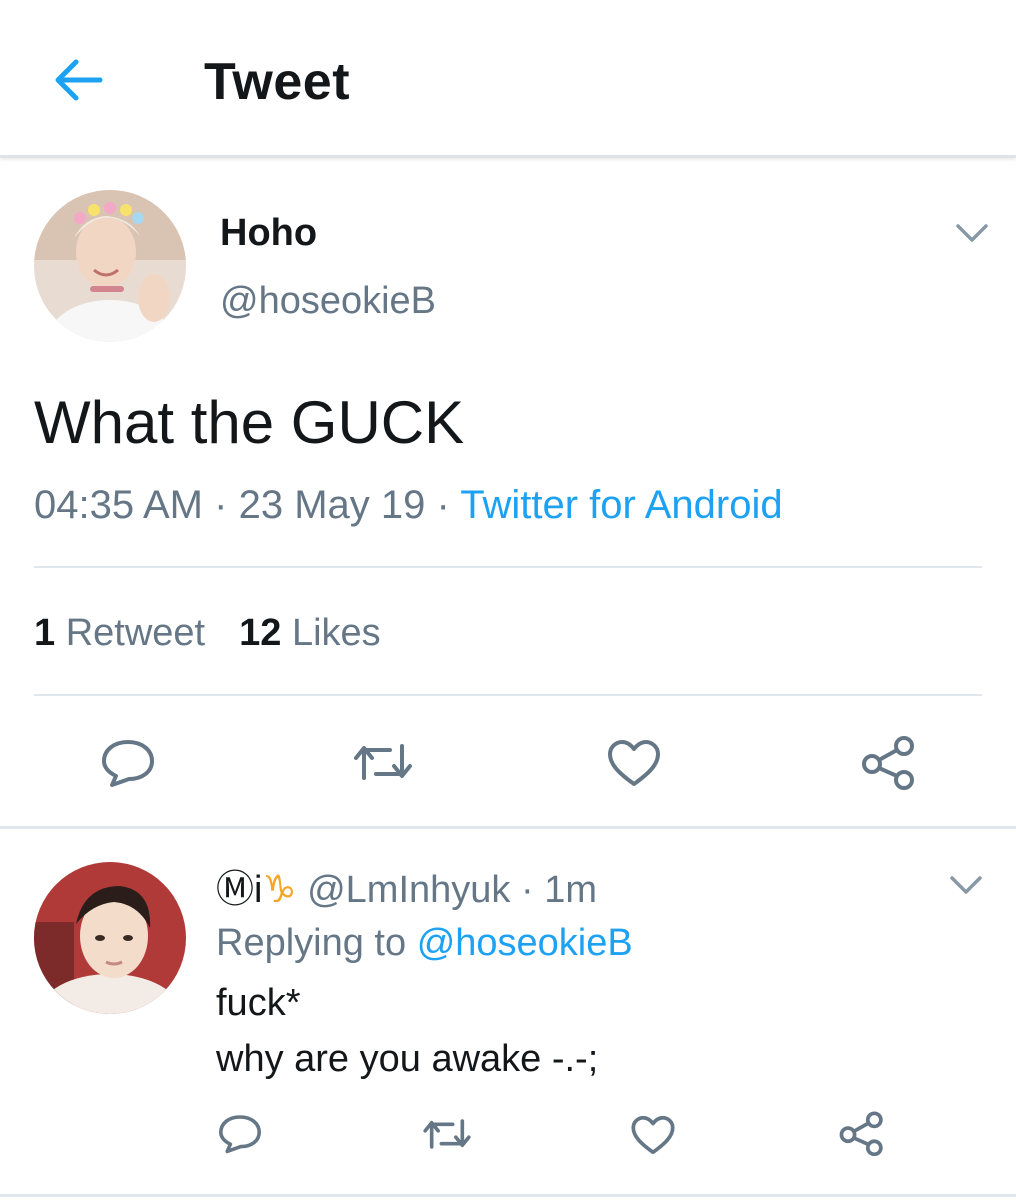  I want to click on replying-to-label: Replying to, so click(311, 943).